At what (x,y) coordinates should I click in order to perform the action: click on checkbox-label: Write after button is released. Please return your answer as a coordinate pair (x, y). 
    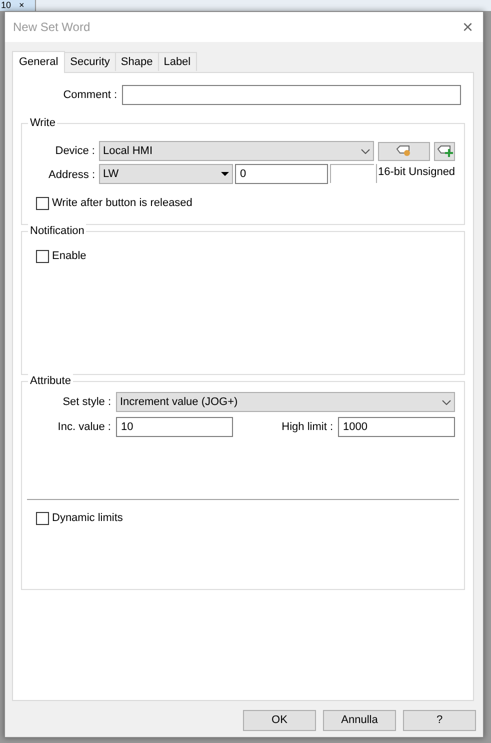
    Looking at the image, I should click on (122, 203).